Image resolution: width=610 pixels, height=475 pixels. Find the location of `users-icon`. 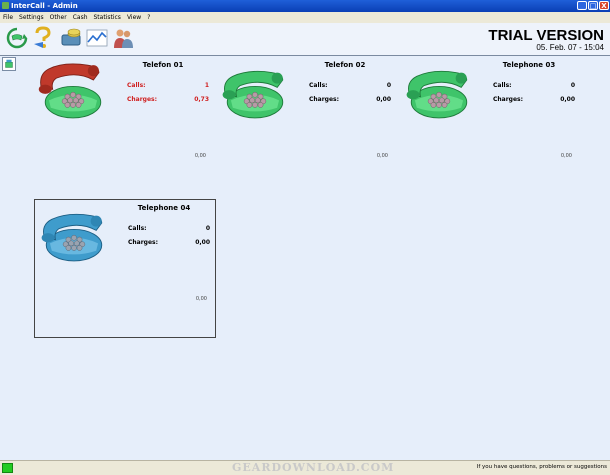

users-icon is located at coordinates (123, 38).